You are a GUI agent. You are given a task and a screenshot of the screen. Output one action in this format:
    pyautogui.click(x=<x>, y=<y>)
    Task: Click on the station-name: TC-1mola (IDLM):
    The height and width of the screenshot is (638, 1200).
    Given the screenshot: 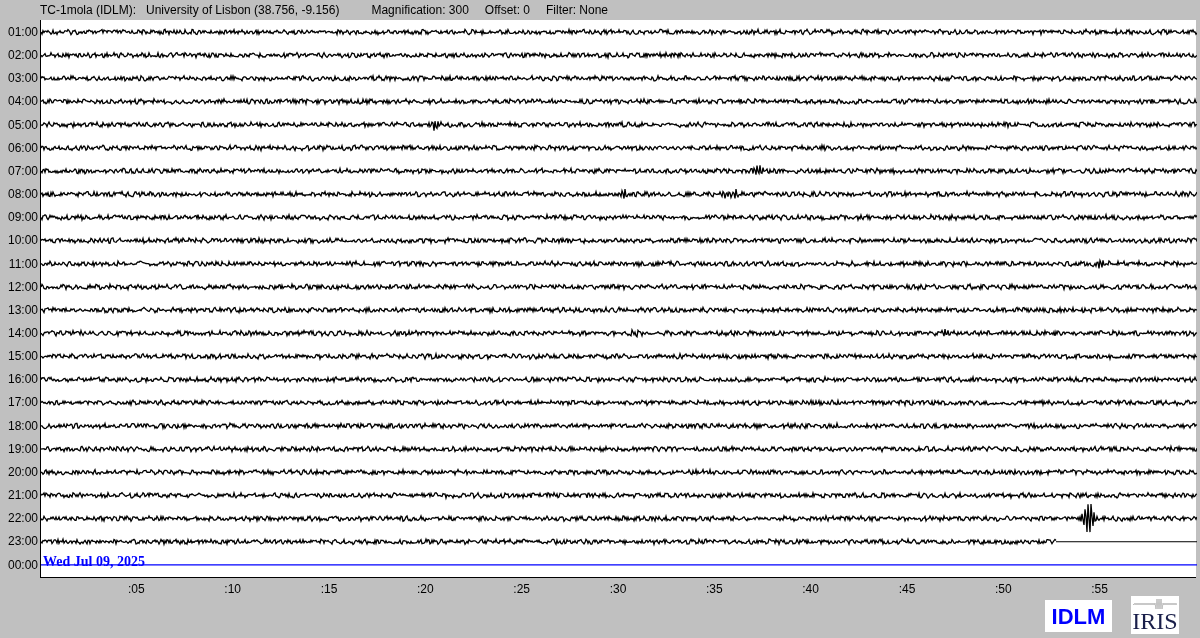 What is the action you would take?
    pyautogui.click(x=88, y=10)
    